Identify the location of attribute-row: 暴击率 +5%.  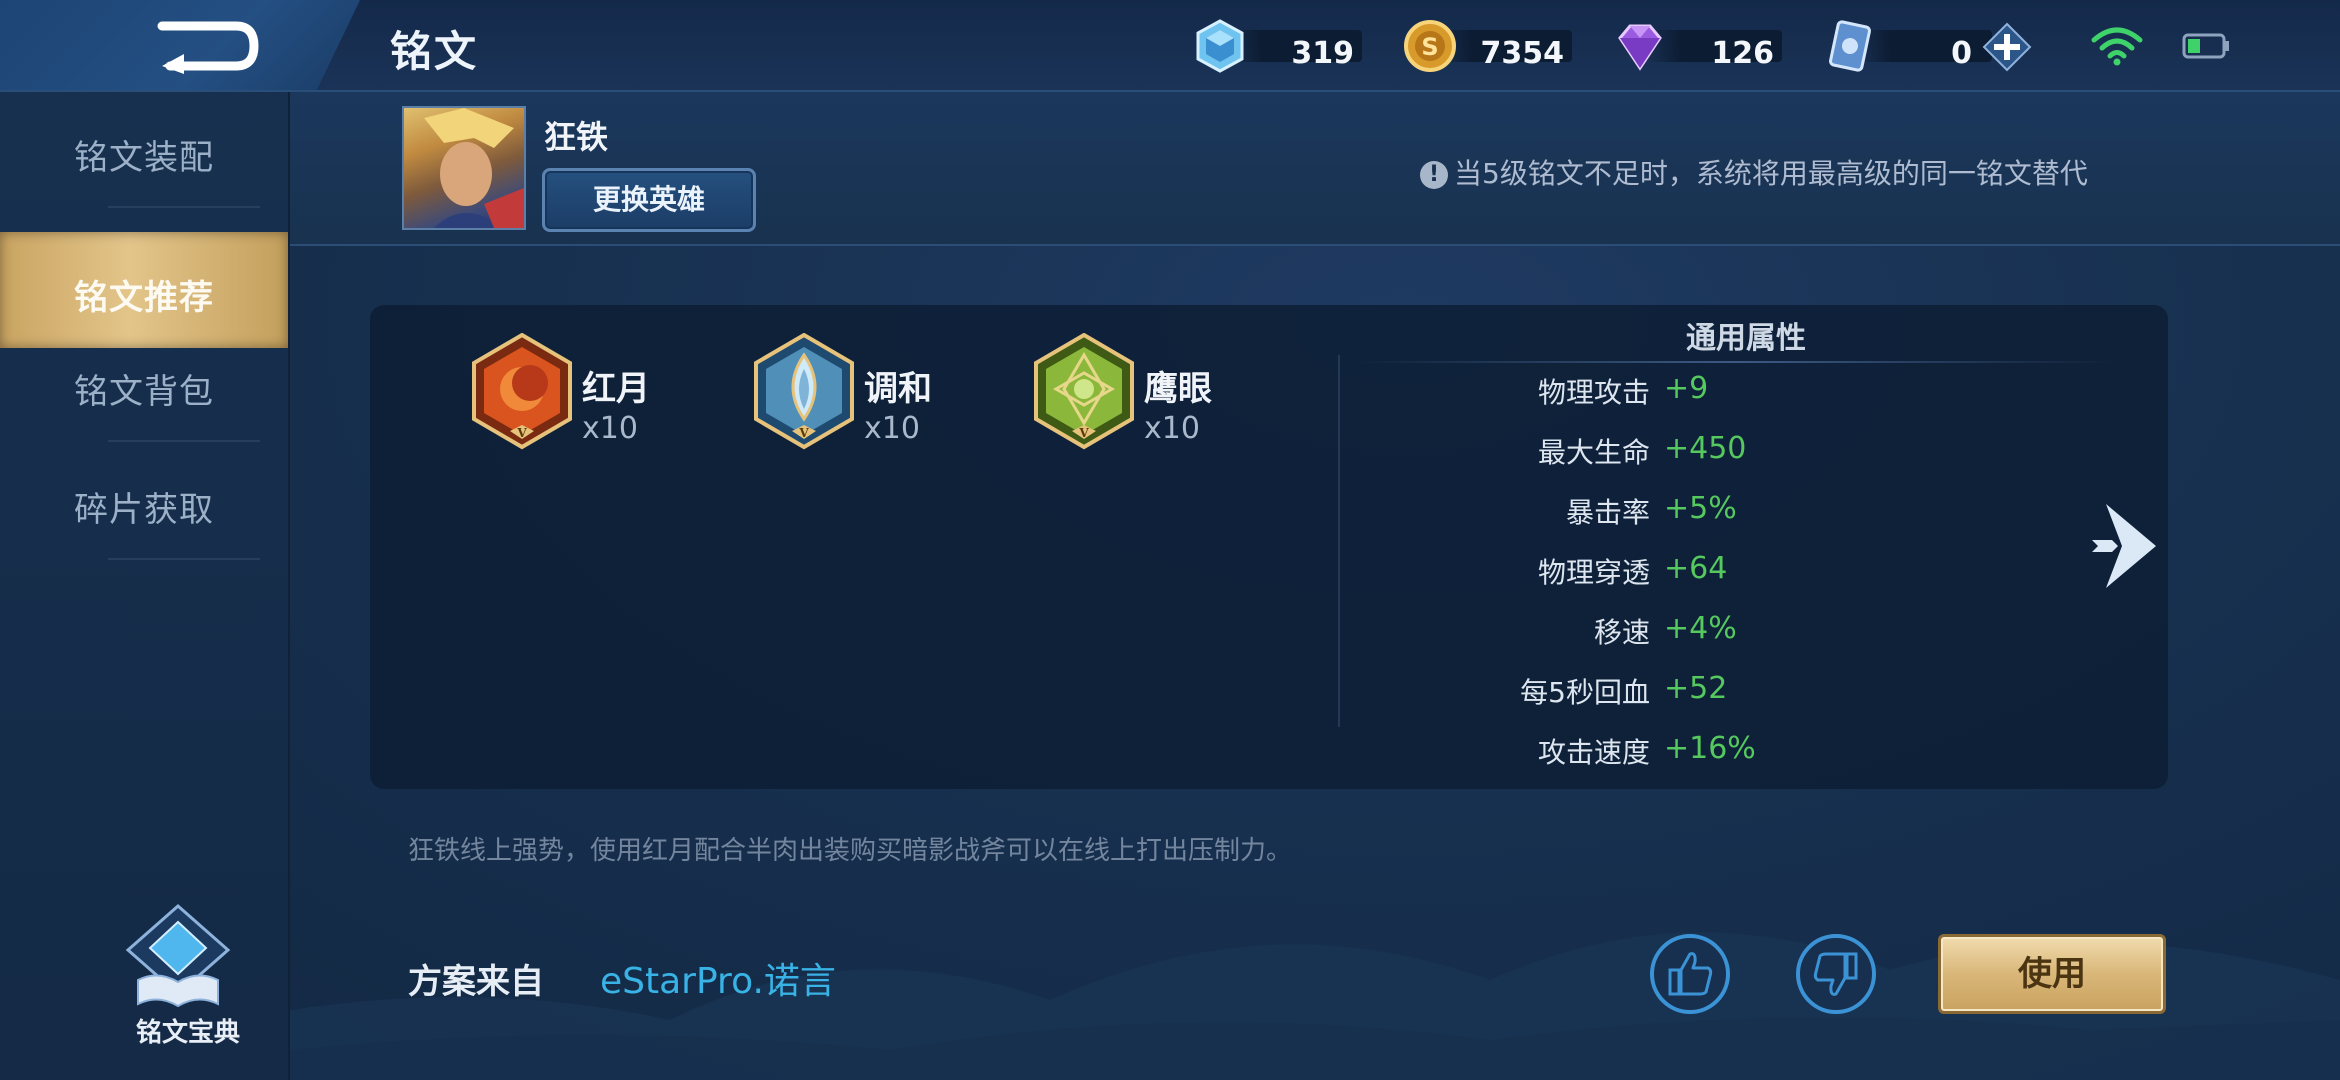
(1670, 513).